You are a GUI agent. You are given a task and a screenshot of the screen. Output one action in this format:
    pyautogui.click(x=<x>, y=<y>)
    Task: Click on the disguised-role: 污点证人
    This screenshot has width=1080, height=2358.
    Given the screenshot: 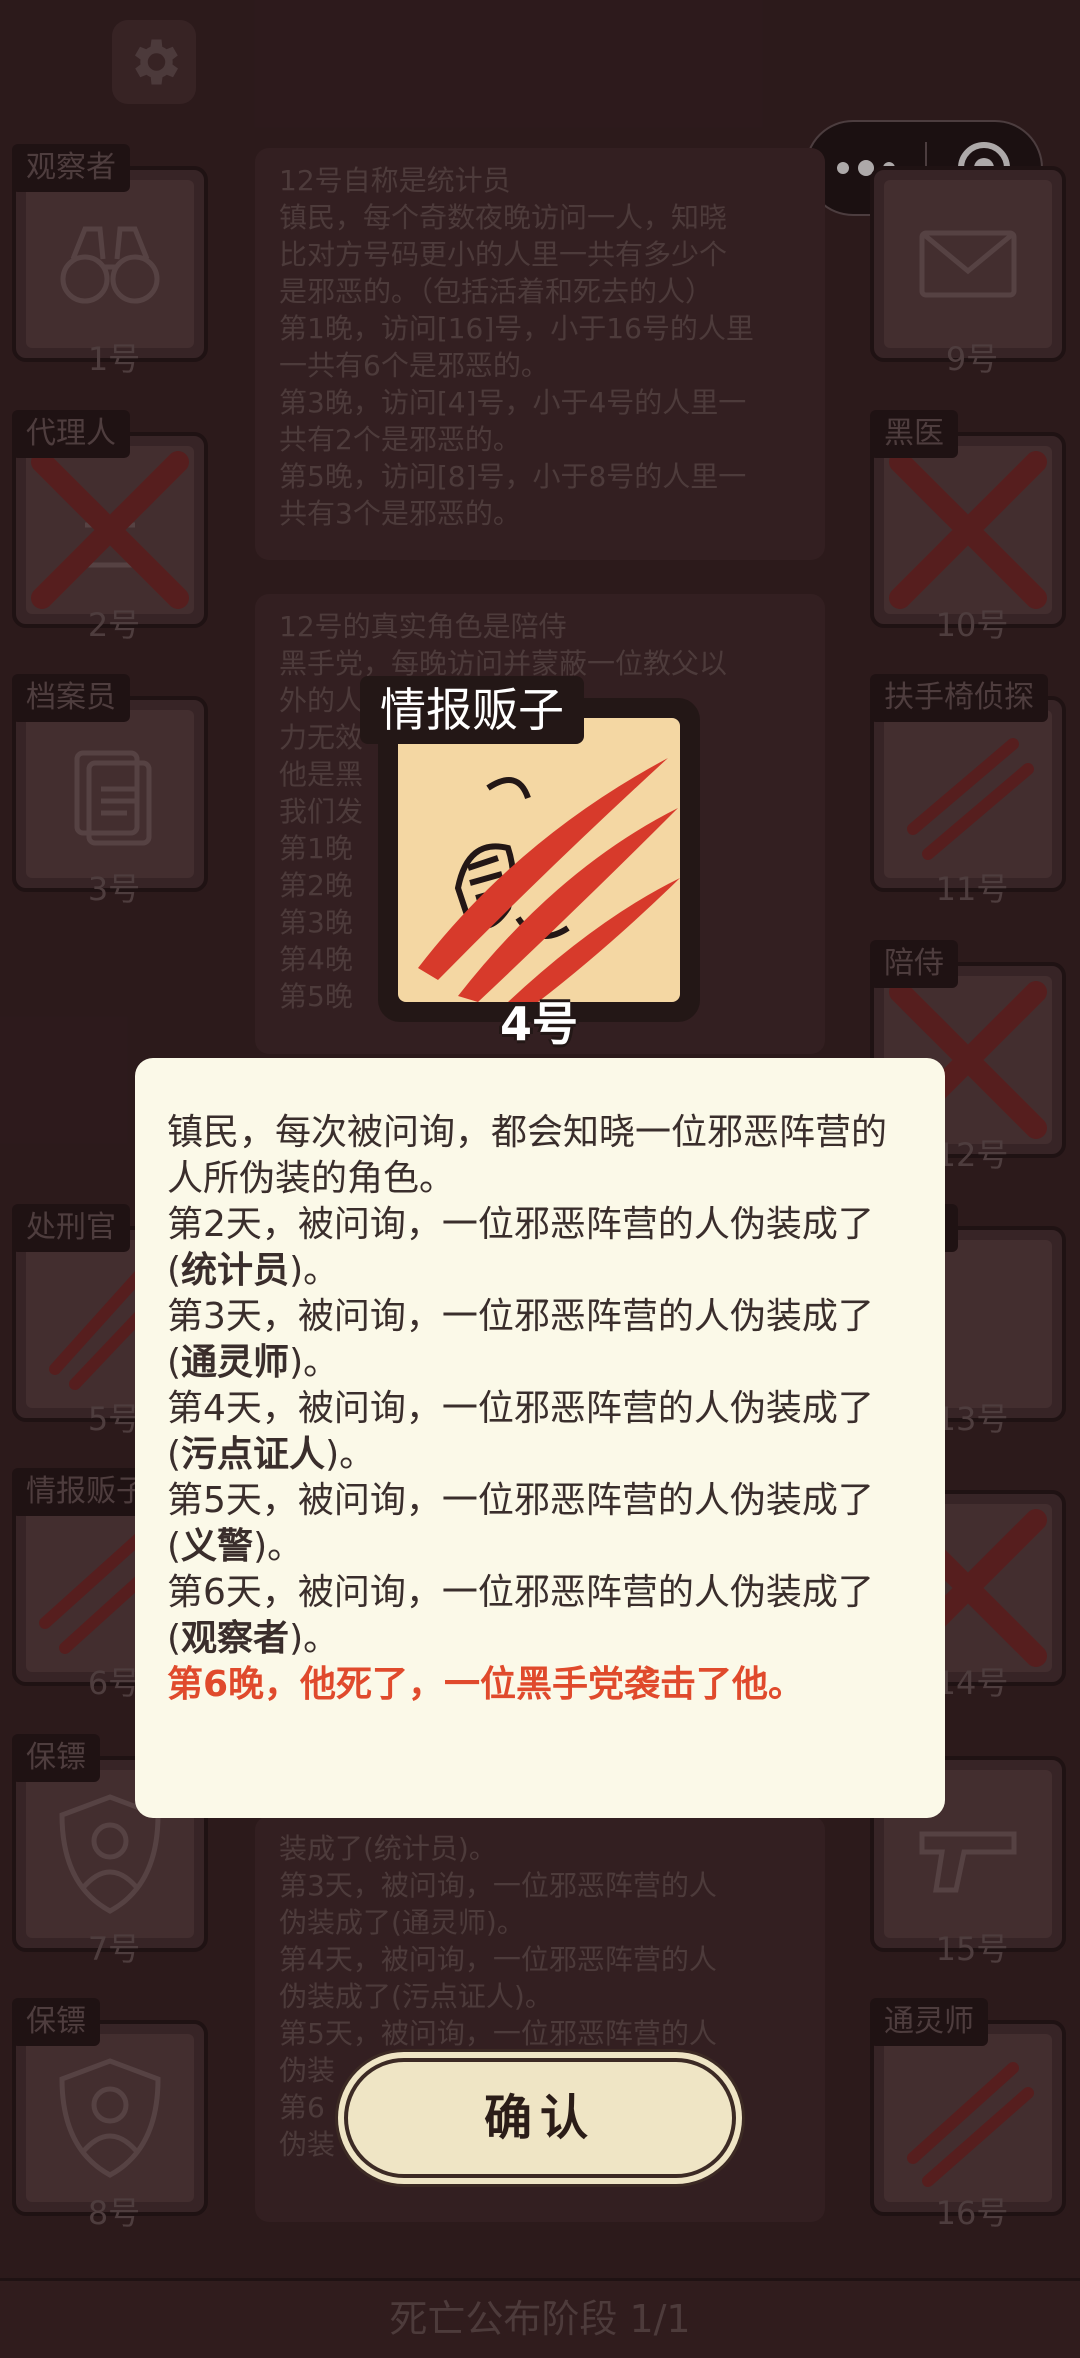 What is the action you would take?
    pyautogui.click(x=253, y=1454)
    